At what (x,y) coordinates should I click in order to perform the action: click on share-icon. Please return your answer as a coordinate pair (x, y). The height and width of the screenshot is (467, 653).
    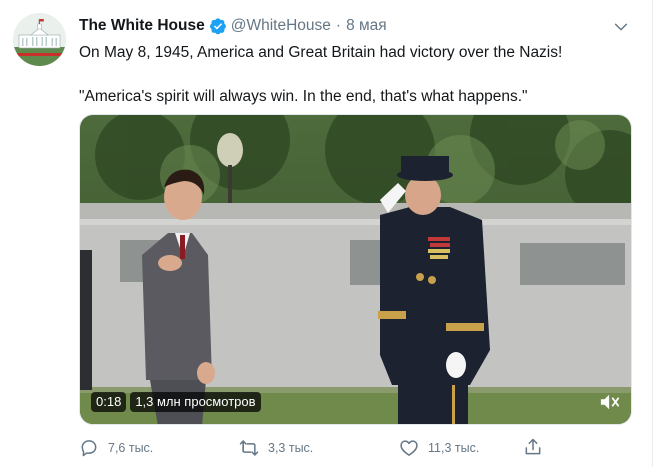
    Looking at the image, I should click on (533, 446).